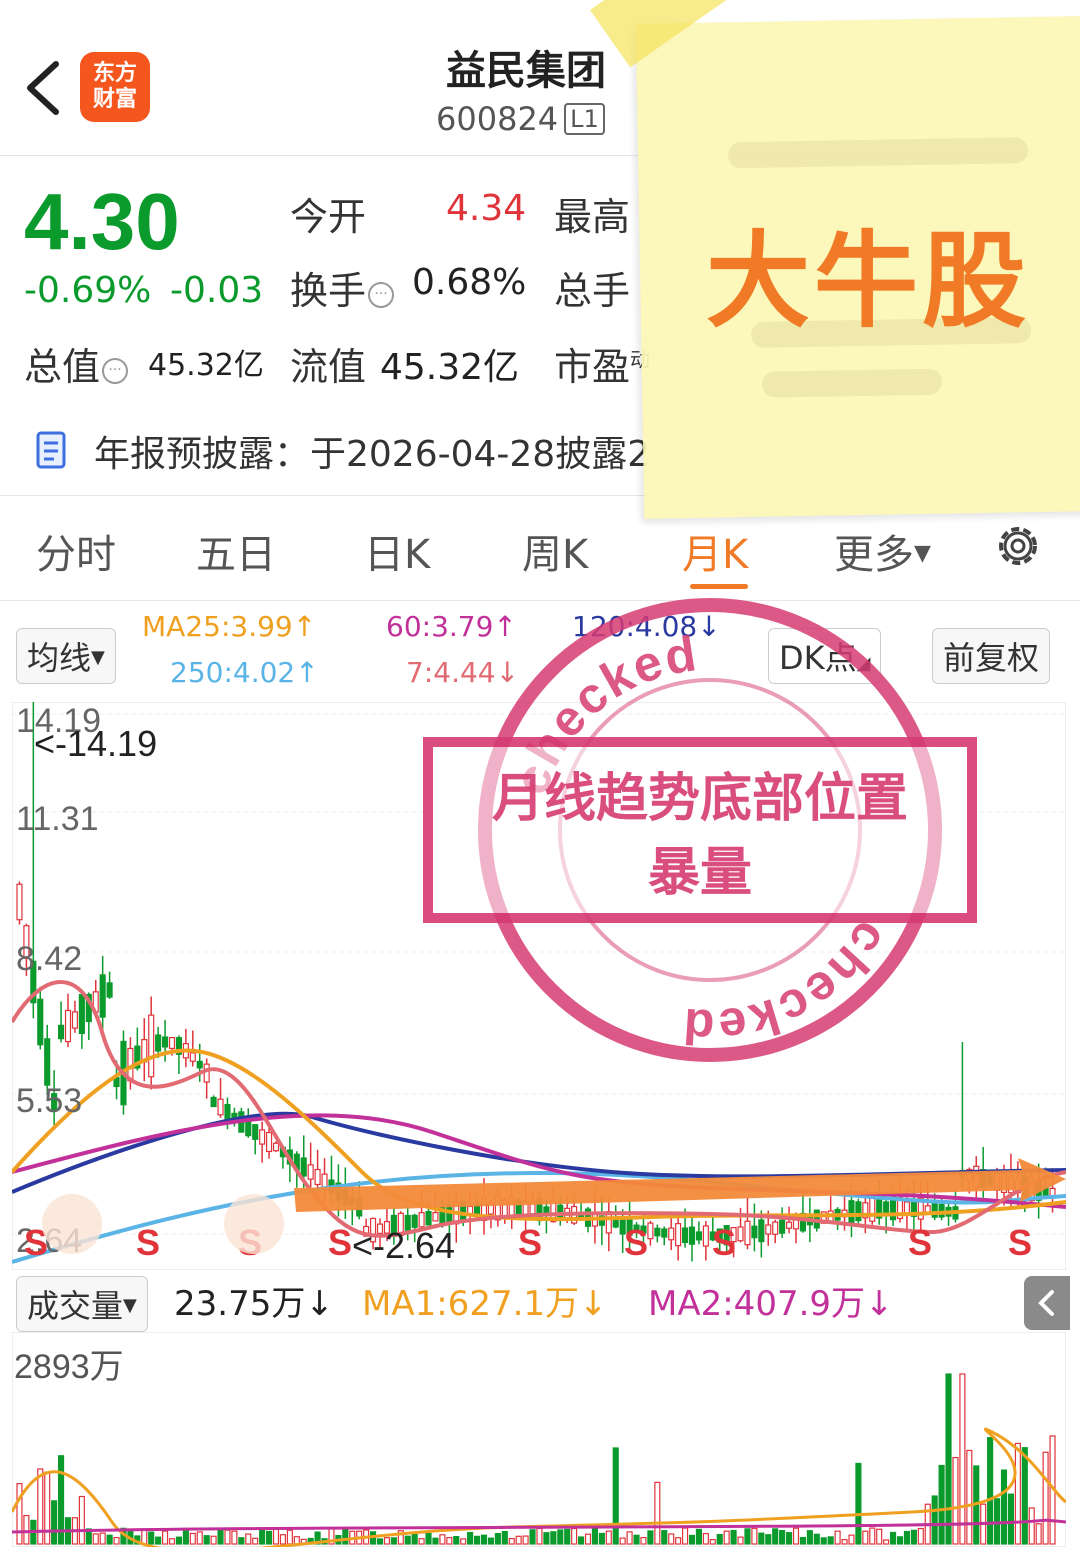 The height and width of the screenshot is (1547, 1080). What do you see at coordinates (450, 367) in the screenshot?
I see `float-value: 45.32亿` at bounding box center [450, 367].